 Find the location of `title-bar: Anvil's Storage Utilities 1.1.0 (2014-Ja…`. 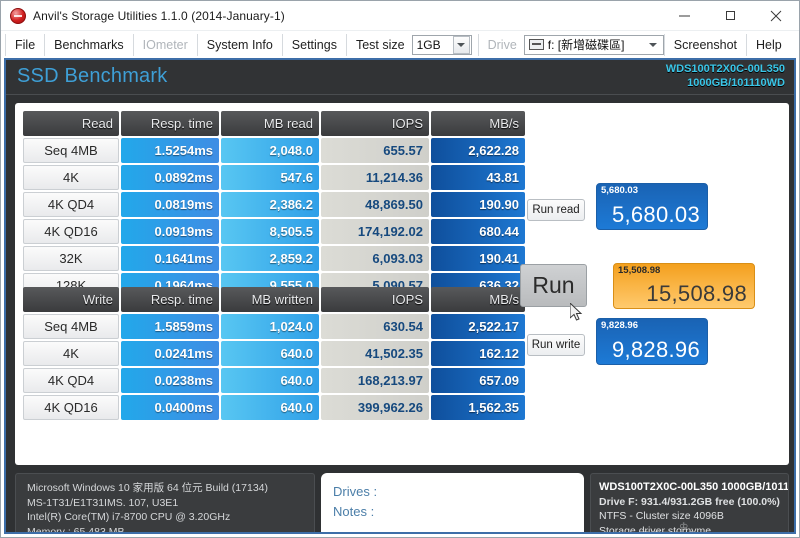

title-bar: Anvil's Storage Utilities 1.1.0 (2014-Ja… is located at coordinates (400, 16).